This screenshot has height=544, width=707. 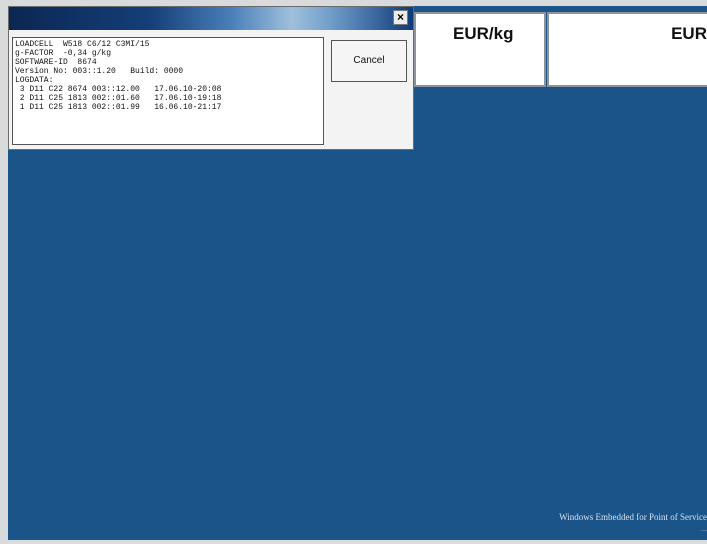 What do you see at coordinates (118, 98) in the screenshot?
I see `log-entry: 2 D11 C25 1813 002::01.60 17.06.10-19:18` at bounding box center [118, 98].